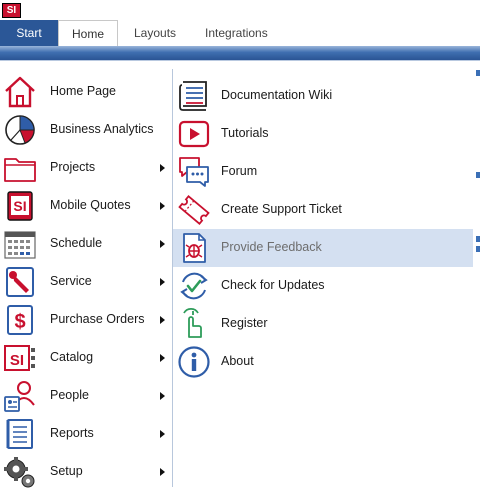 The width and height of the screenshot is (480, 491). Describe the element at coordinates (72, 433) in the screenshot. I see `menu-item-label: Reports` at that location.